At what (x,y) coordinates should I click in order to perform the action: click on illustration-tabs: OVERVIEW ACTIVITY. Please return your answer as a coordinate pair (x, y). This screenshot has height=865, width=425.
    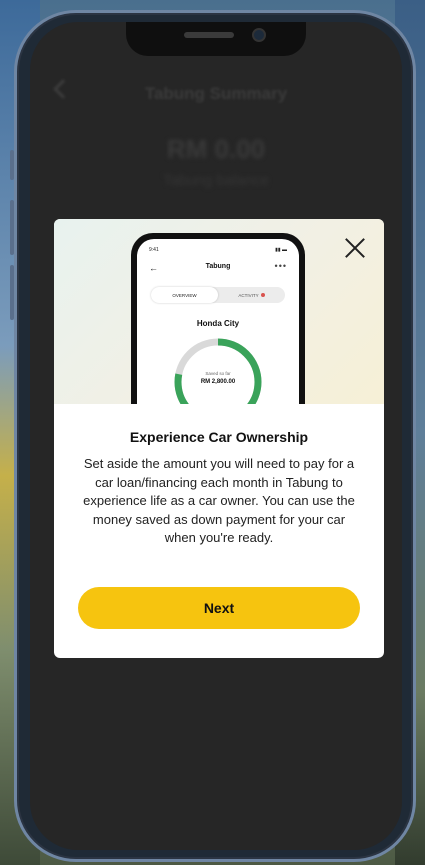
    Looking at the image, I should click on (218, 295).